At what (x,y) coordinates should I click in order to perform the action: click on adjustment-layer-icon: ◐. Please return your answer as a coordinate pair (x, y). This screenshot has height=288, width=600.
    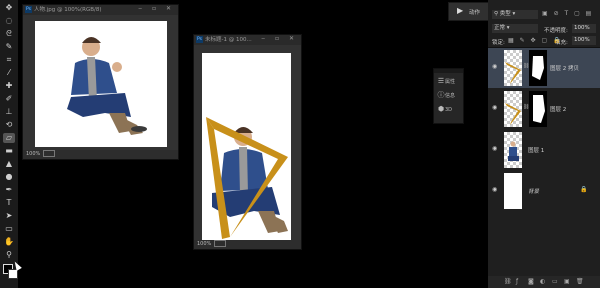
    Looking at the image, I should click on (542, 281).